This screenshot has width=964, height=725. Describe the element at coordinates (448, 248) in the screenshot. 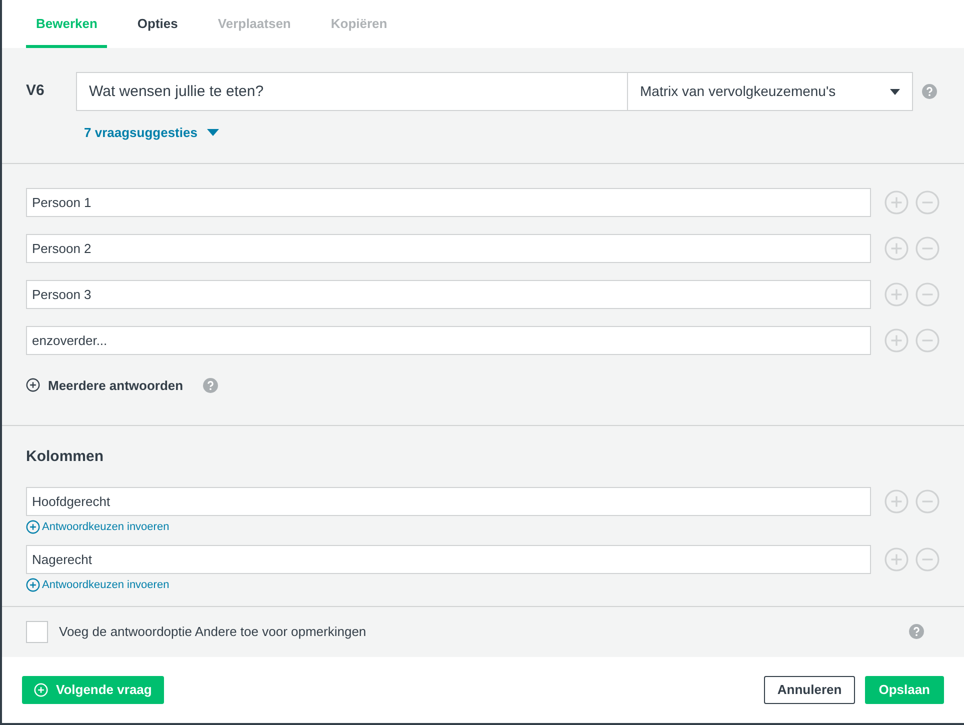

I see `answer-field: Persoon 2` at that location.